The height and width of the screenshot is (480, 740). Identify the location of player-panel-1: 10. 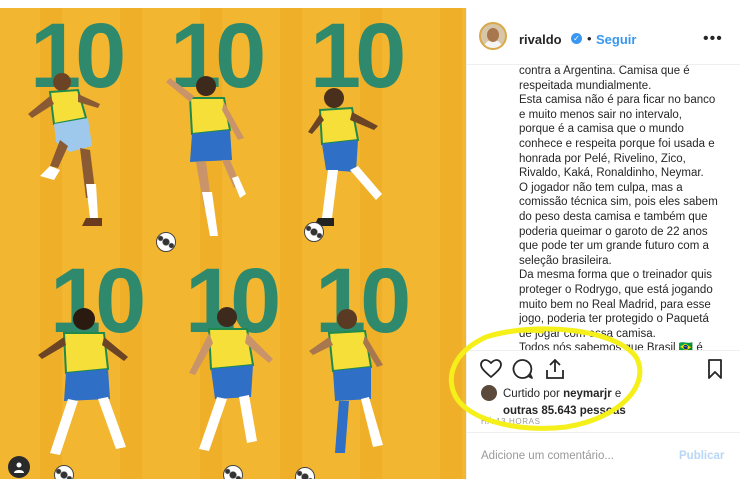
(95, 123).